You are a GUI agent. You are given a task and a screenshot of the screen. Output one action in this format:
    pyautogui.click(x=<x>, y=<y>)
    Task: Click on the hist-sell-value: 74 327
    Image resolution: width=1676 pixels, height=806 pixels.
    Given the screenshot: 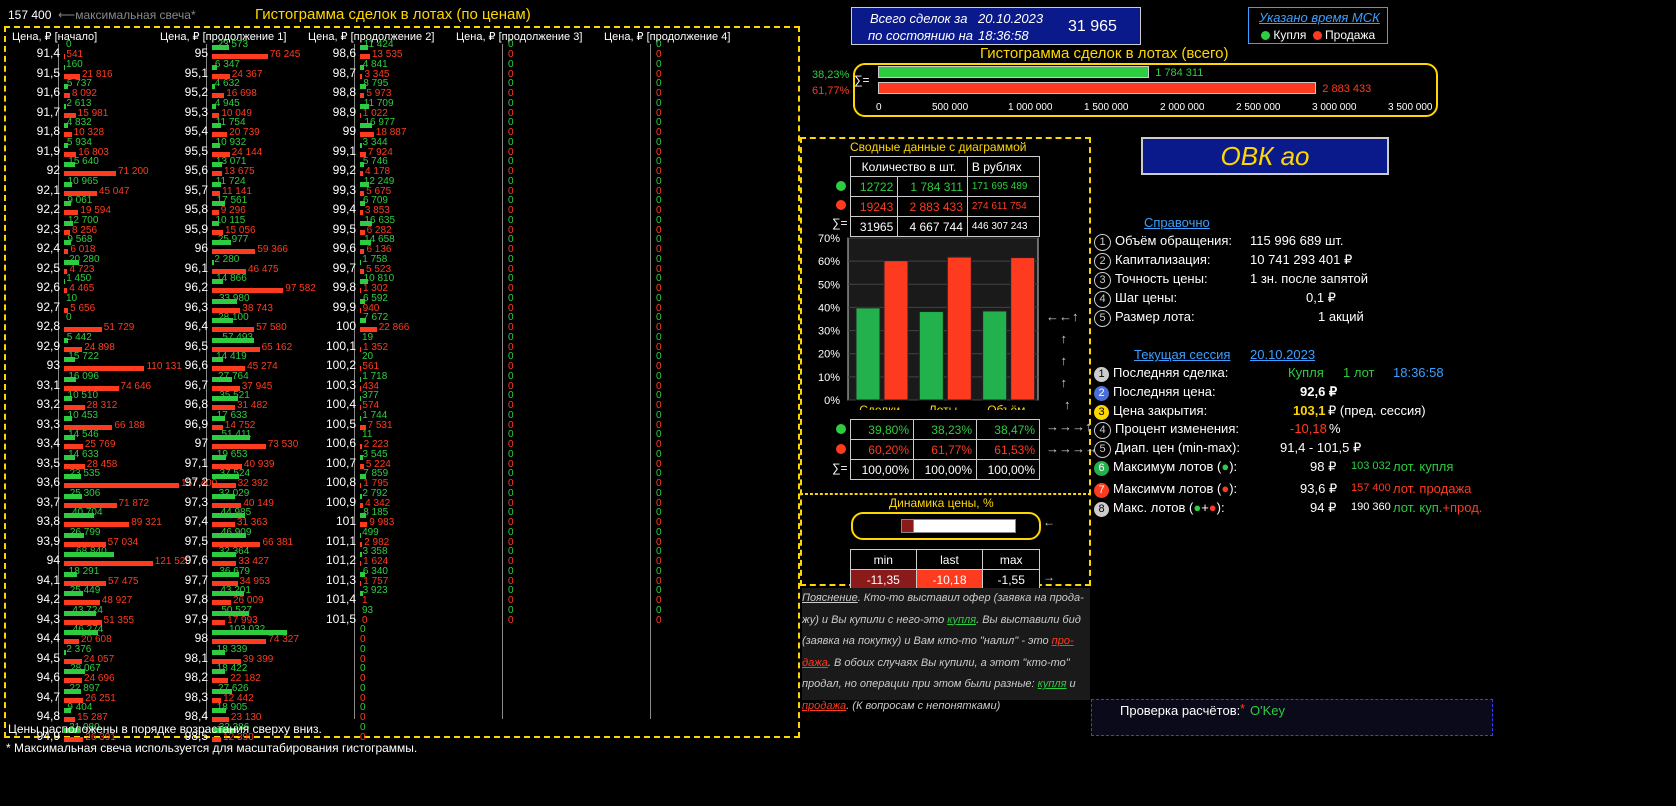 What is the action you would take?
    pyautogui.click(x=283, y=639)
    